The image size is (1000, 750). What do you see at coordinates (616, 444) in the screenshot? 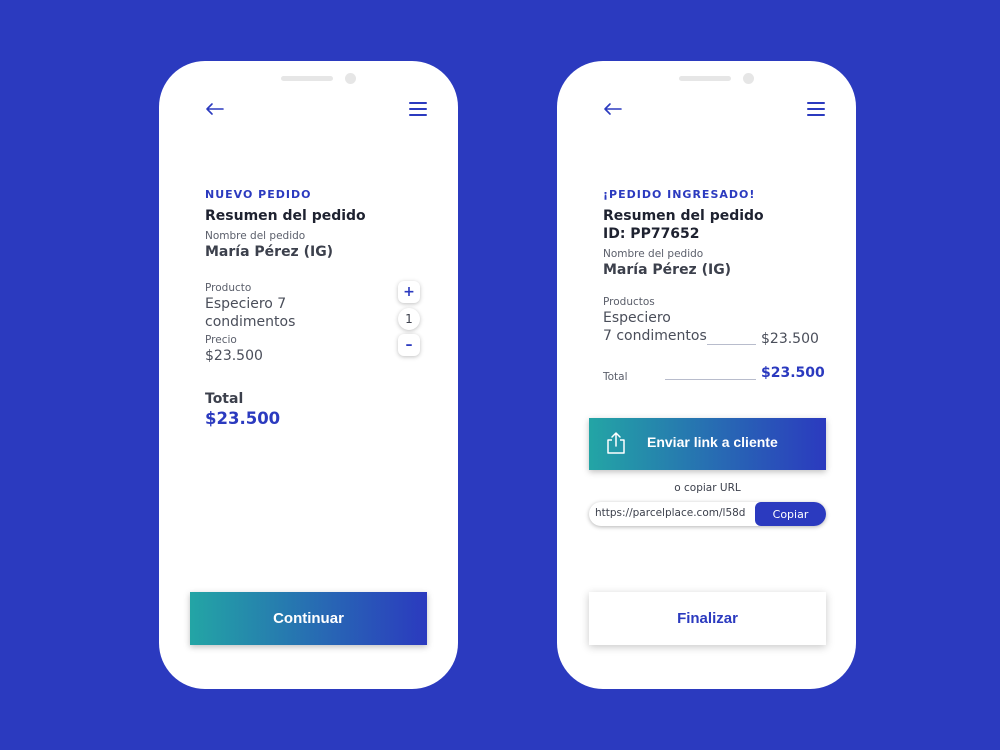
I see `share-upload-icon` at bounding box center [616, 444].